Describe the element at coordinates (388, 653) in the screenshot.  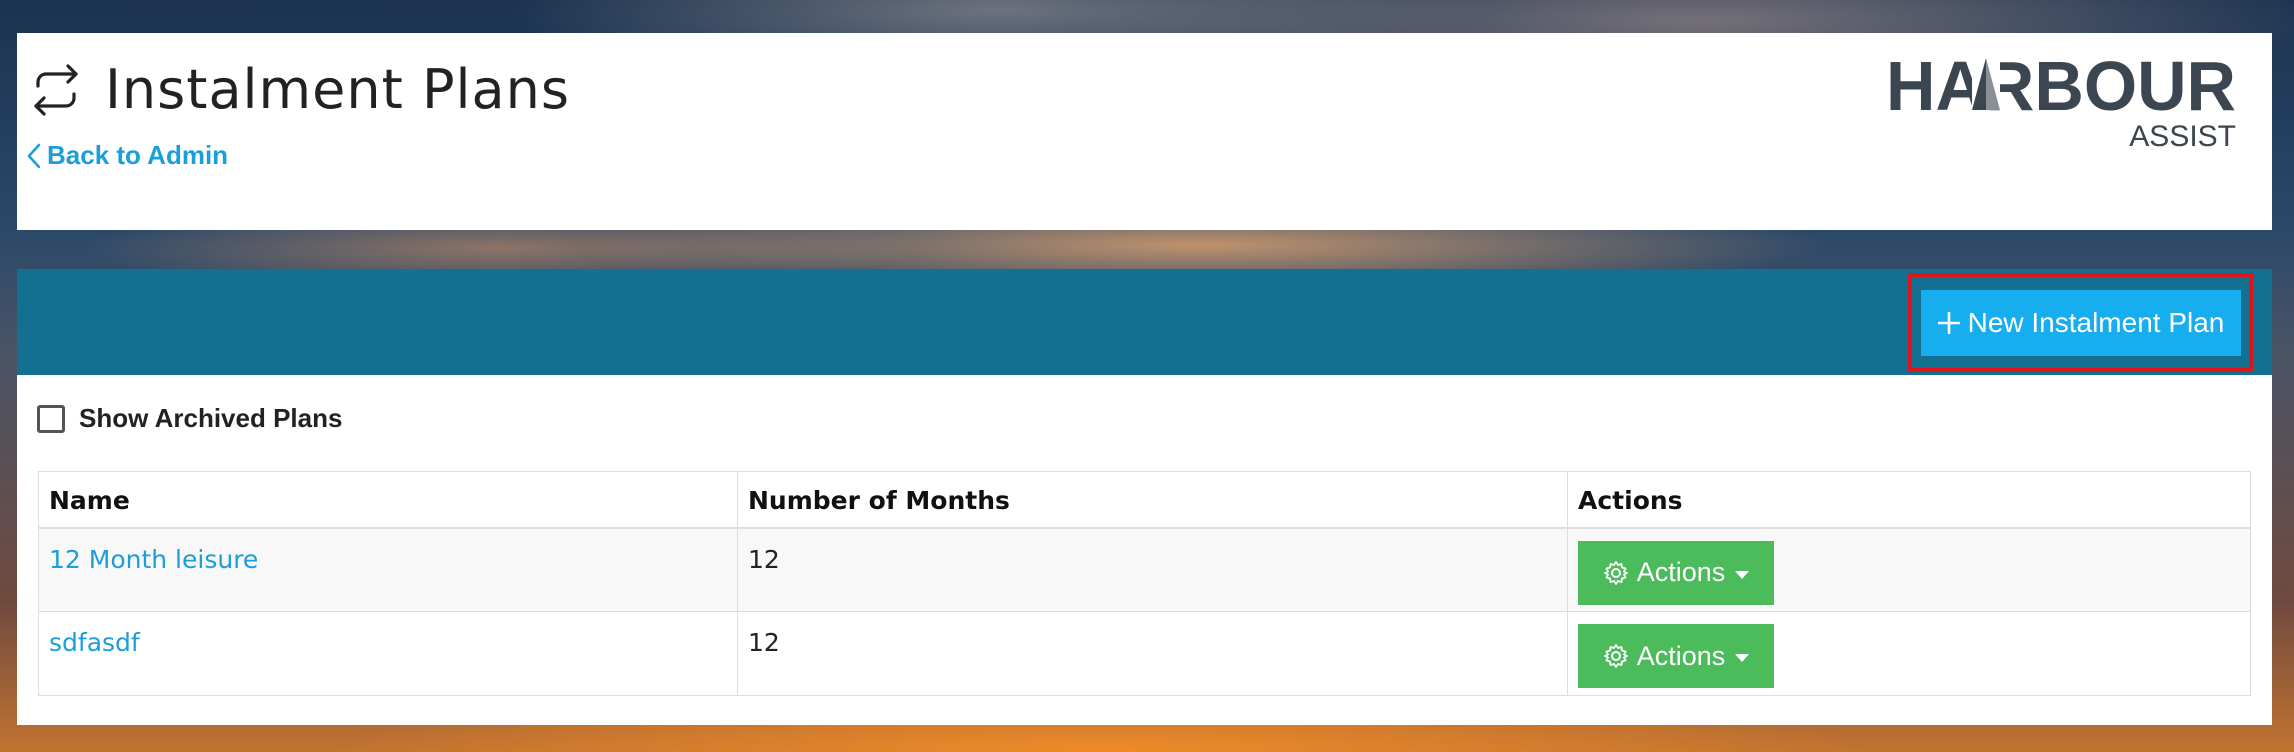
I see `plan-name-cell: sdfasdf` at that location.